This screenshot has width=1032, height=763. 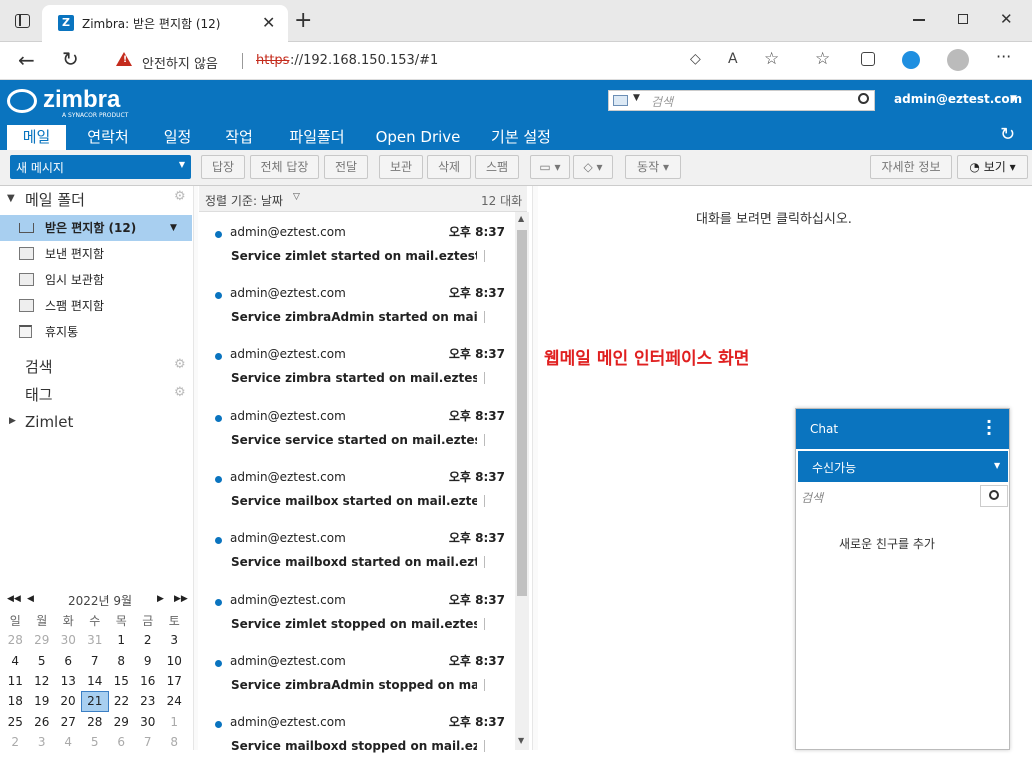 I want to click on calendar-title: 2022년 9월, so click(x=100, y=600).